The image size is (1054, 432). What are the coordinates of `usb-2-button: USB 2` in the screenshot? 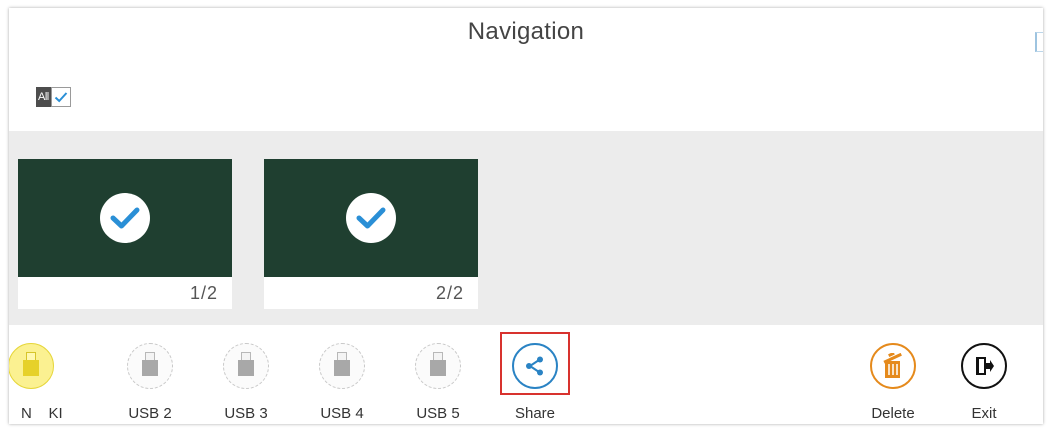 It's located at (150, 374).